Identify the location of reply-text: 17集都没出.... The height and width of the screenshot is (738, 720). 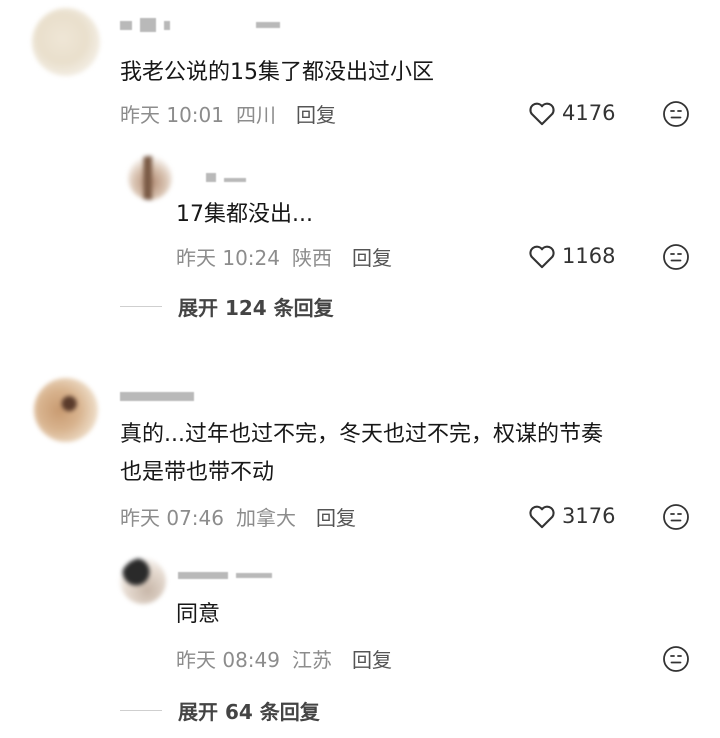
(244, 214).